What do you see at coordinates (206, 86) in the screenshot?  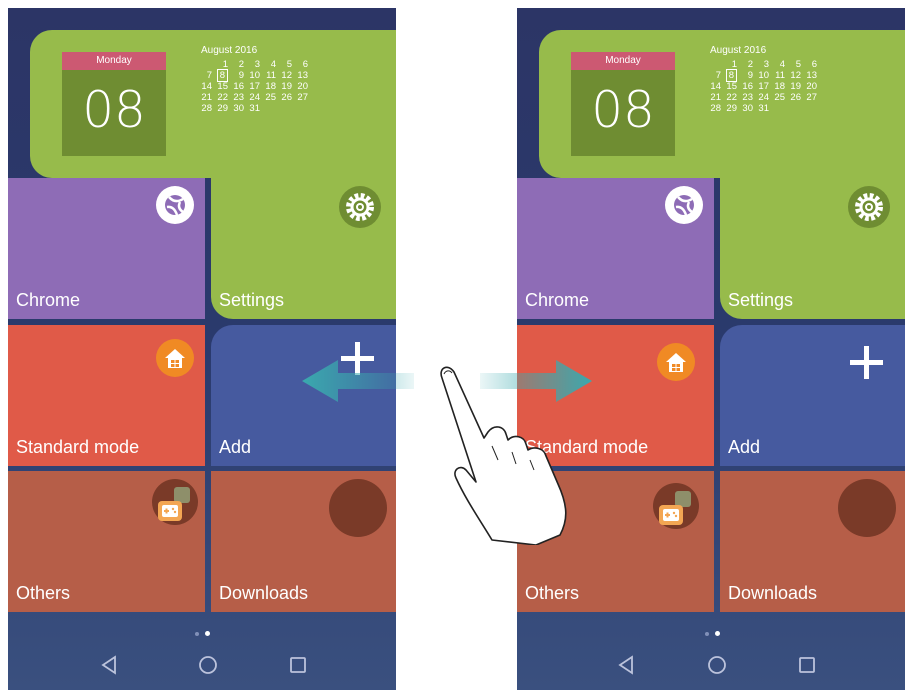 I see `calendar-day: 14` at bounding box center [206, 86].